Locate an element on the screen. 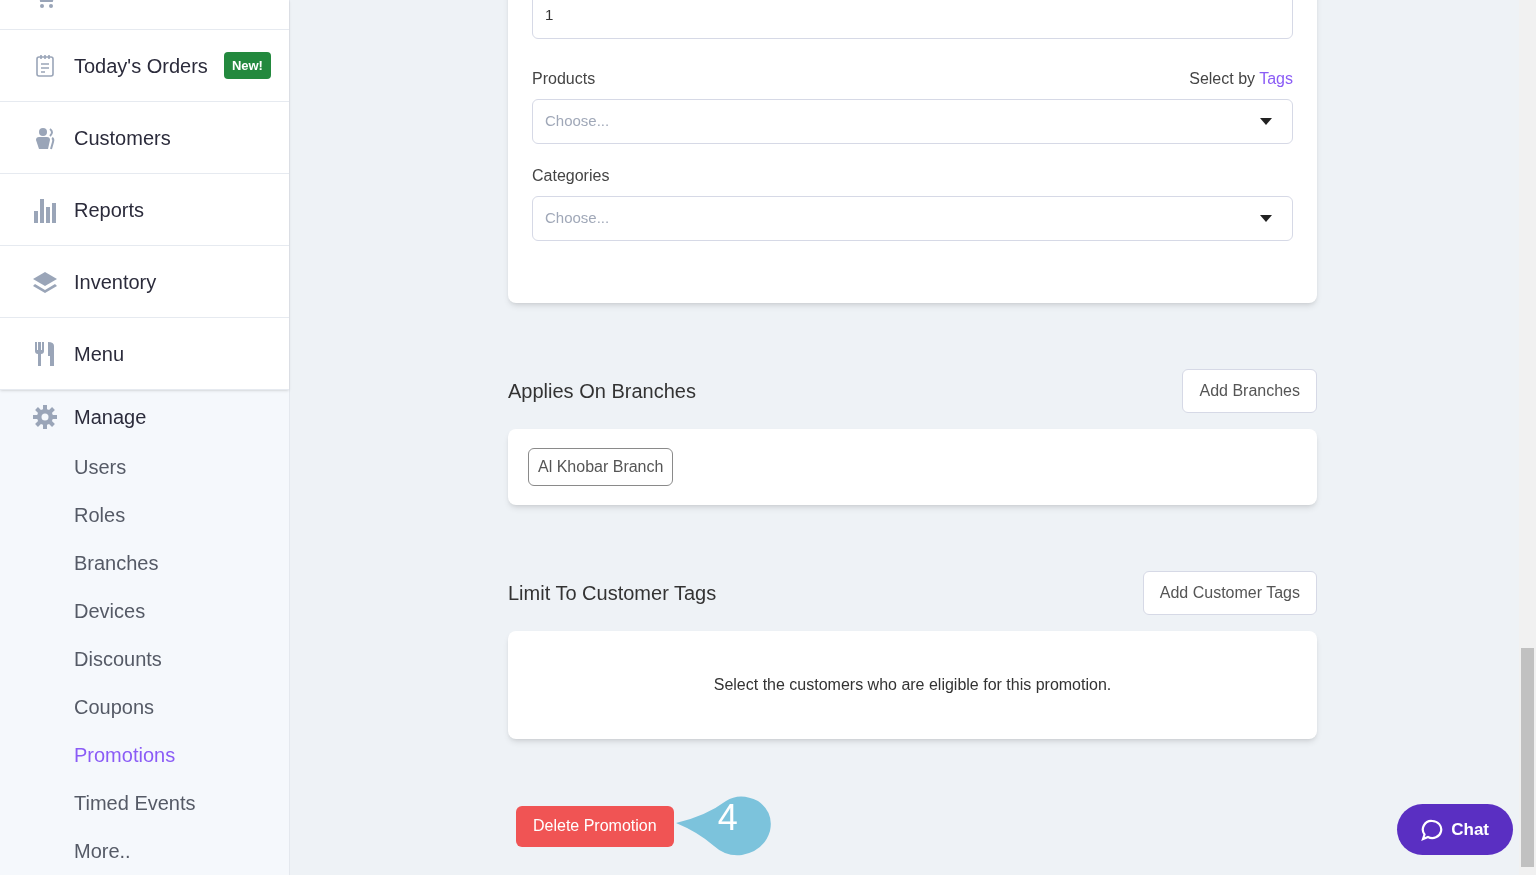  section-title: Applies On Branches is located at coordinates (602, 391).